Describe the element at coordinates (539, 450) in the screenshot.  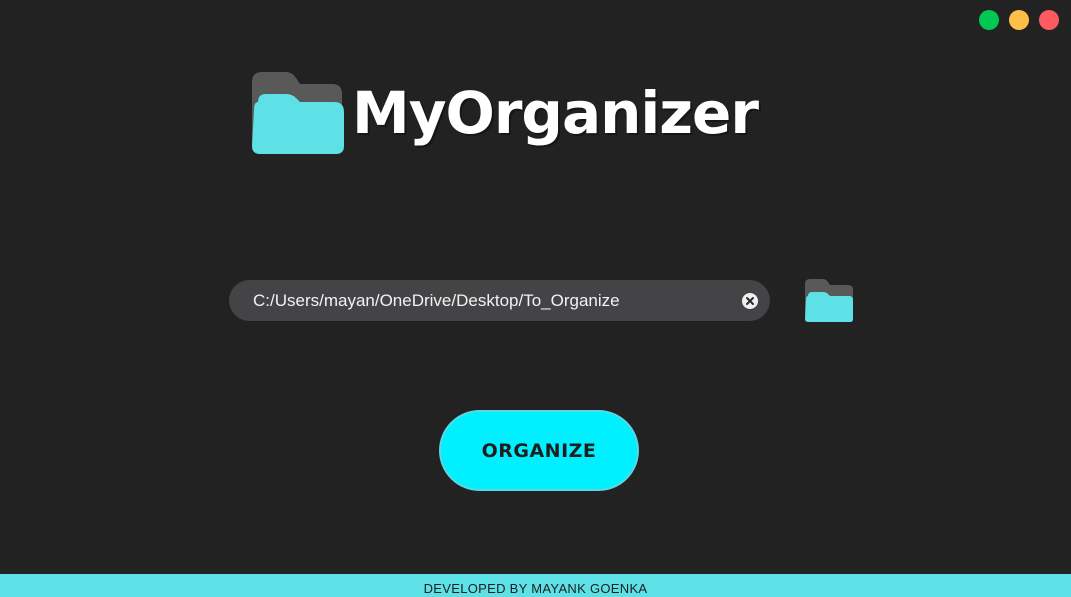
I see `organize-button: ORGANIZE` at that location.